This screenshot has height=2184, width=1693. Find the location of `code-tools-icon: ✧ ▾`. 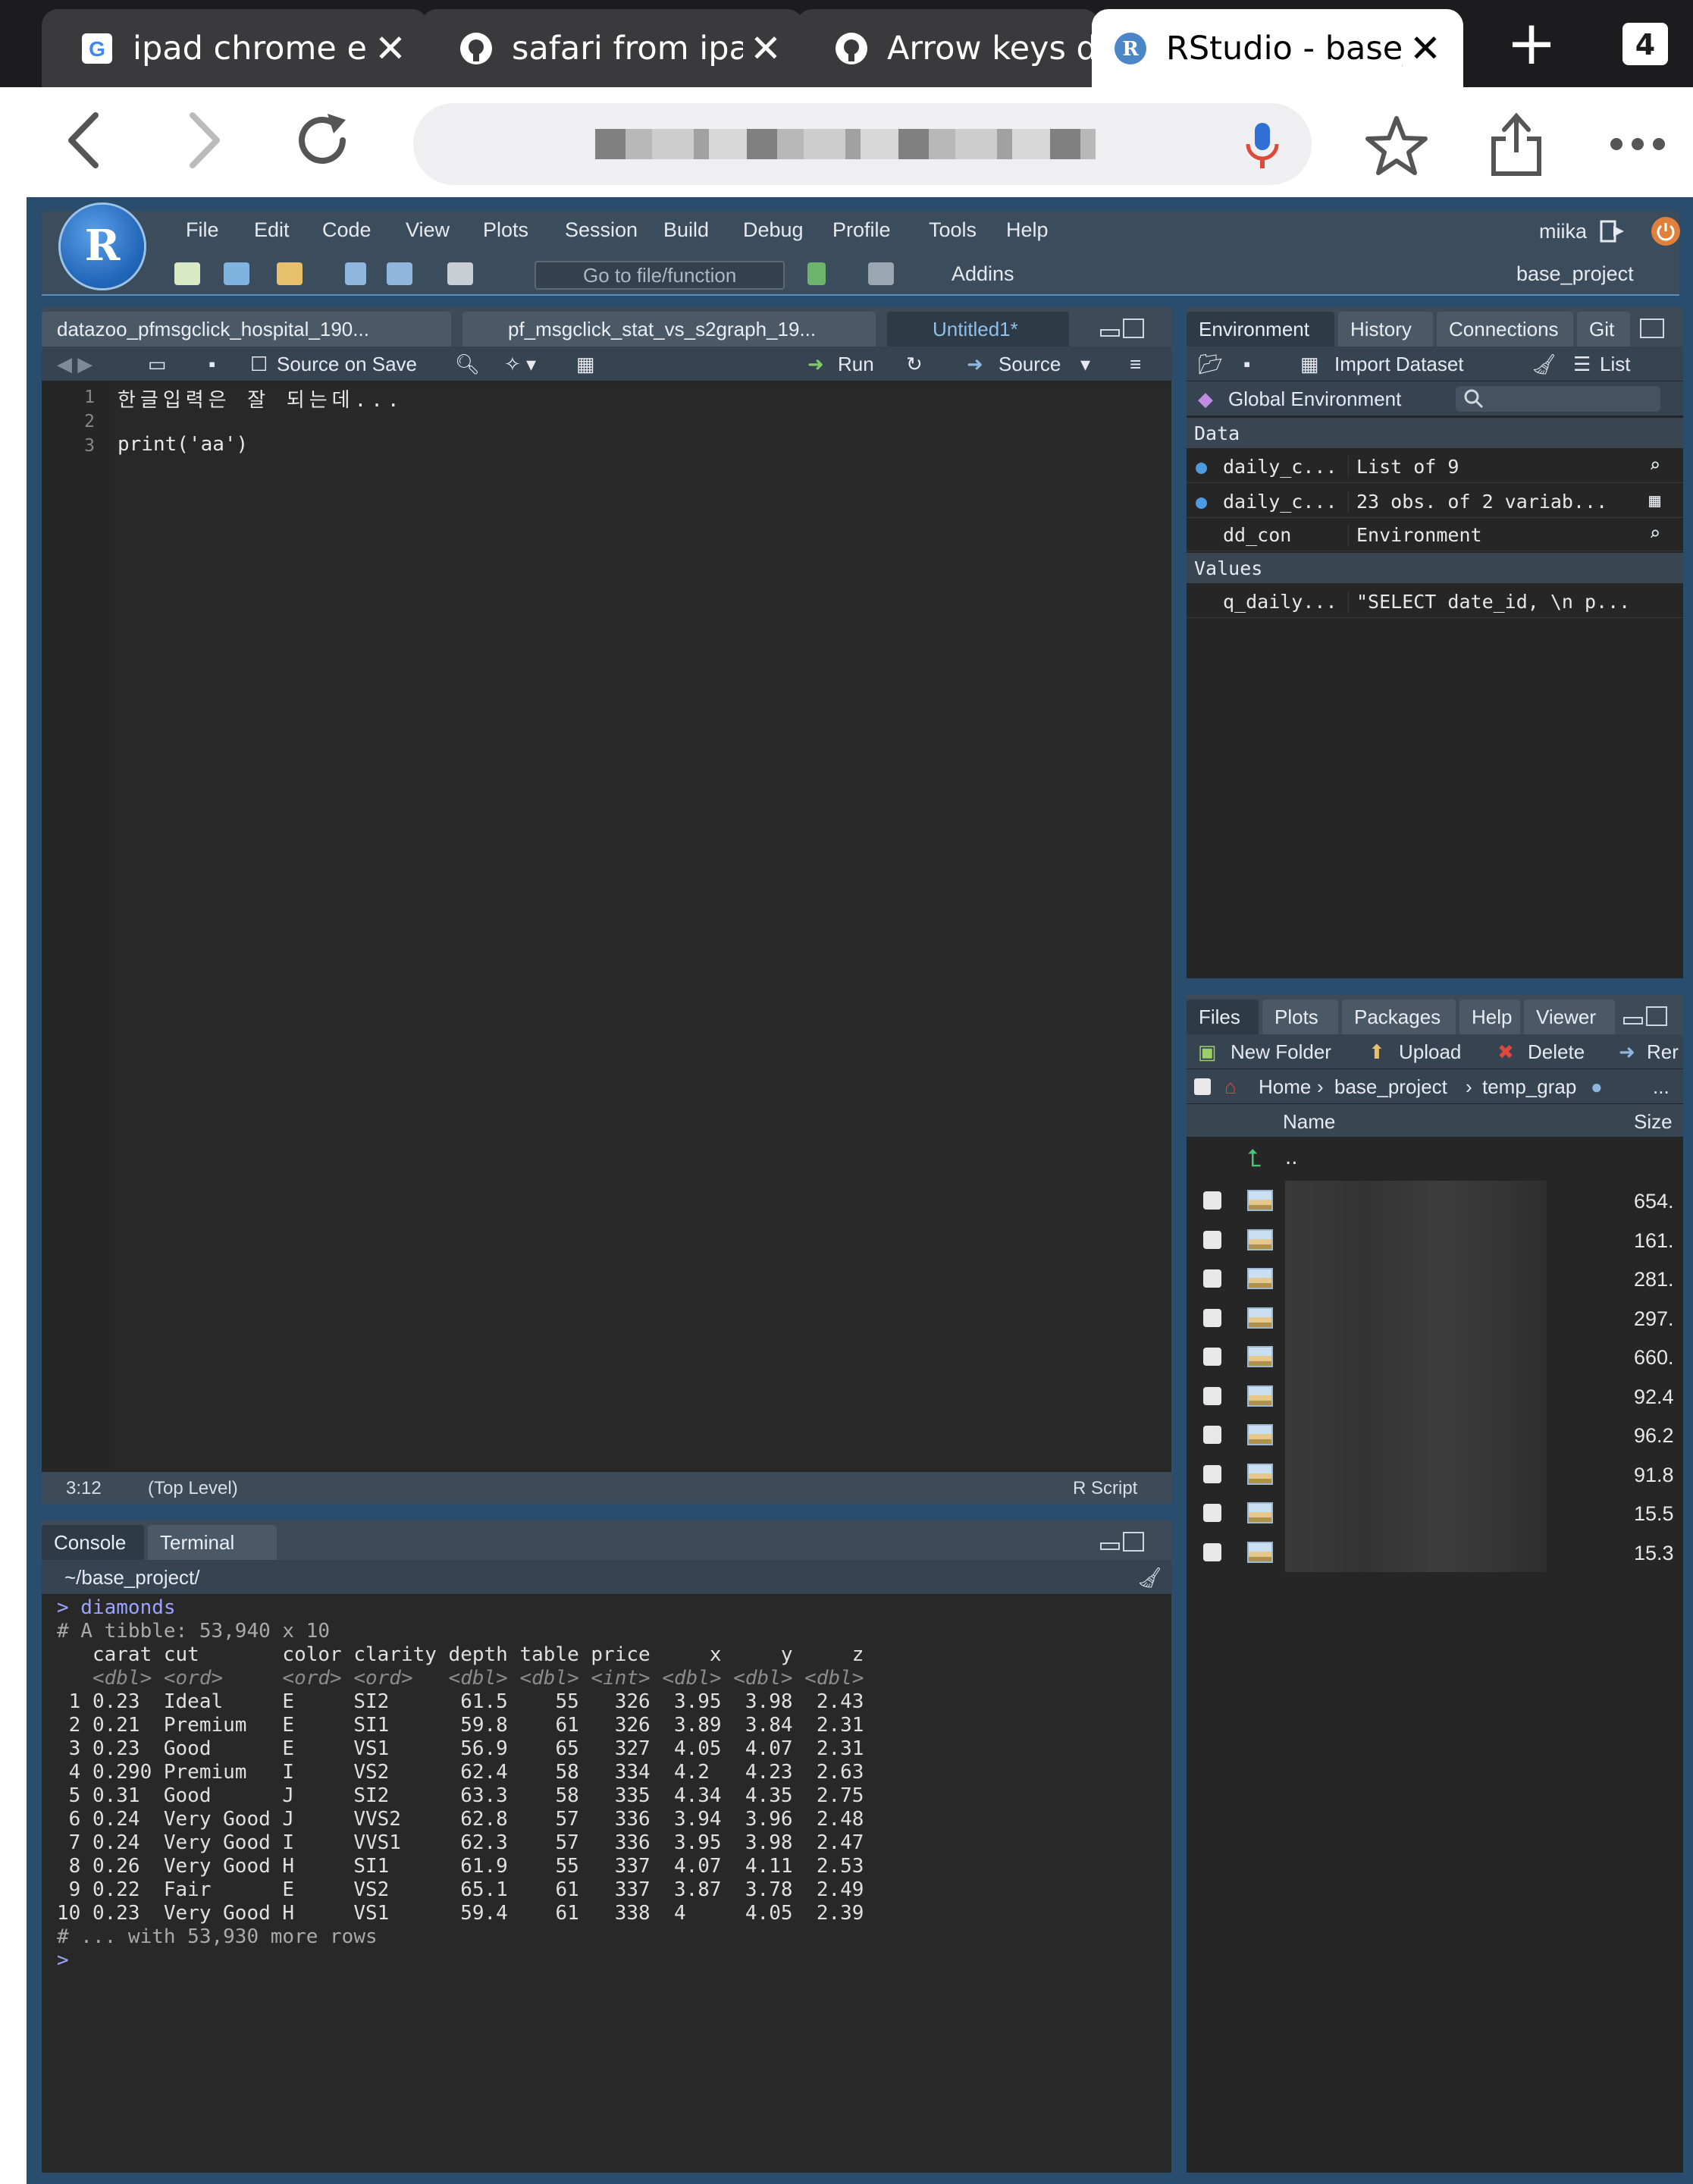

code-tools-icon: ✧ ▾ is located at coordinates (520, 364).